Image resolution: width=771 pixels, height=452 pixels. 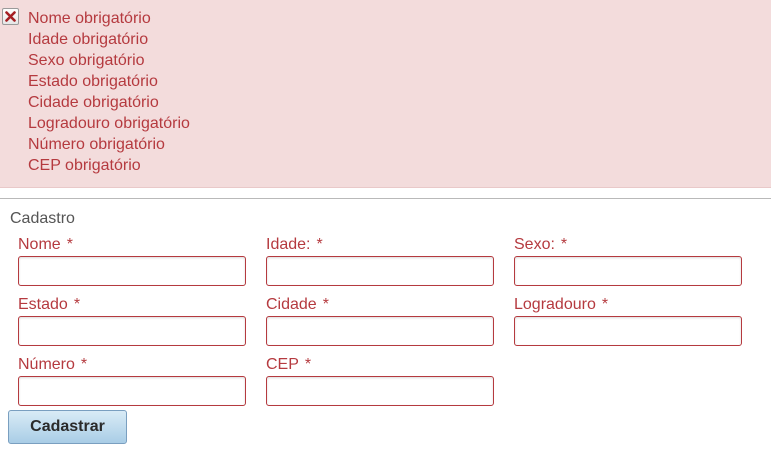 I want to click on estado-input, so click(x=132, y=331).